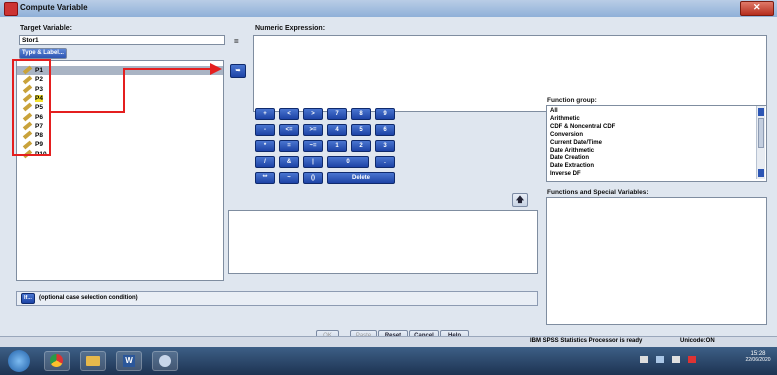 This screenshot has width=777, height=375. I want to click on word-icon: W, so click(129, 361).